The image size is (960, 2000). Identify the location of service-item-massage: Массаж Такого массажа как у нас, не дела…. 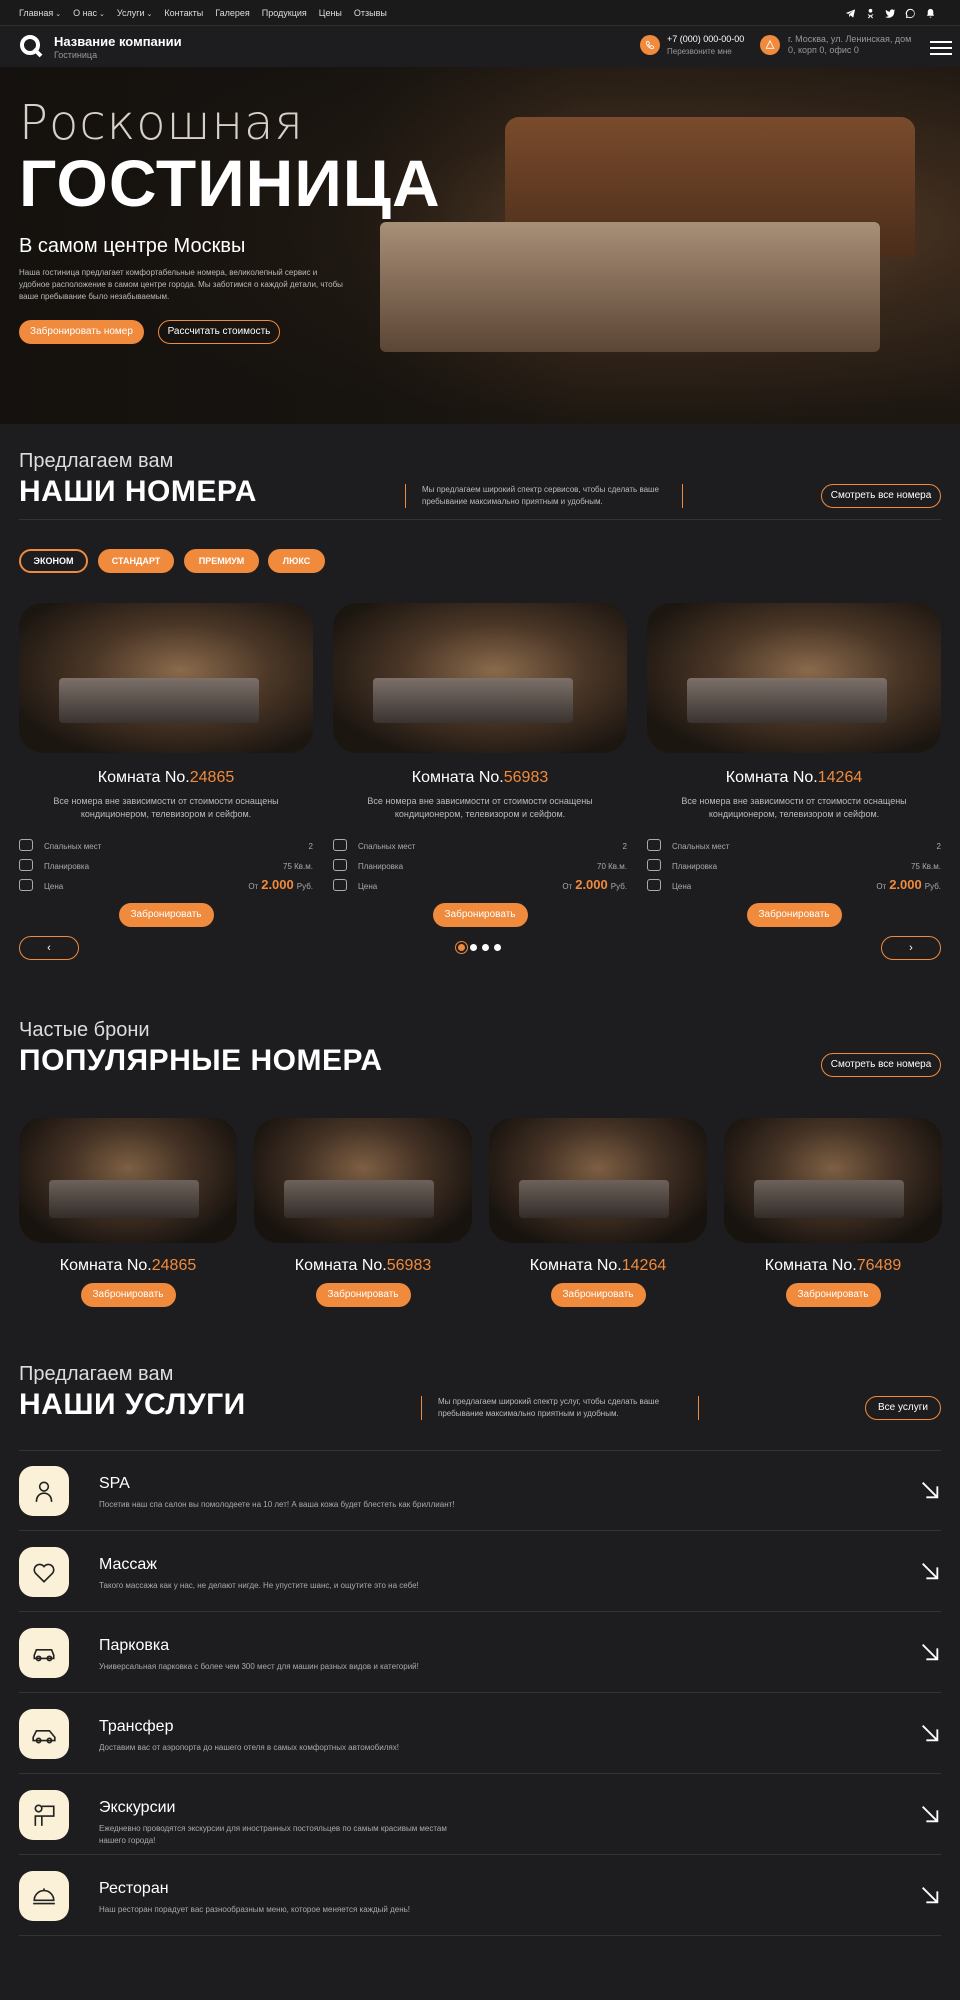
(480, 1572).